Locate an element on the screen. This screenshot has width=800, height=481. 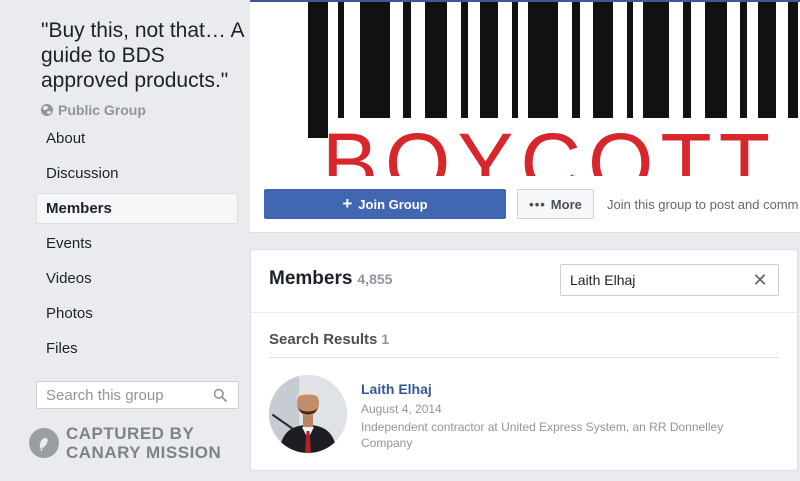
more-dots-icon: ••• is located at coordinates (537, 204).